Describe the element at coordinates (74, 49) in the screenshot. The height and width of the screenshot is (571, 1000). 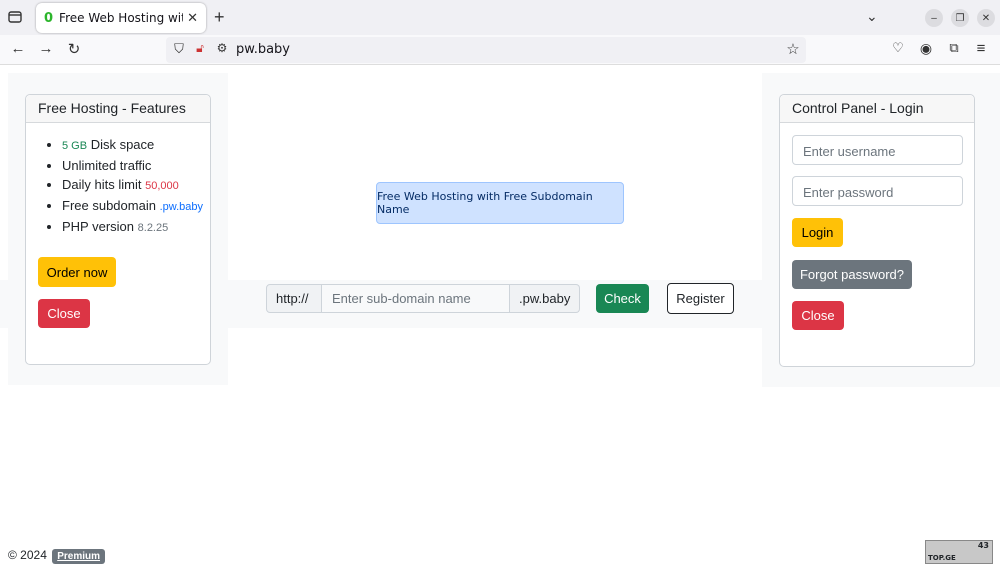
I see `reload-icon: ↻` at that location.